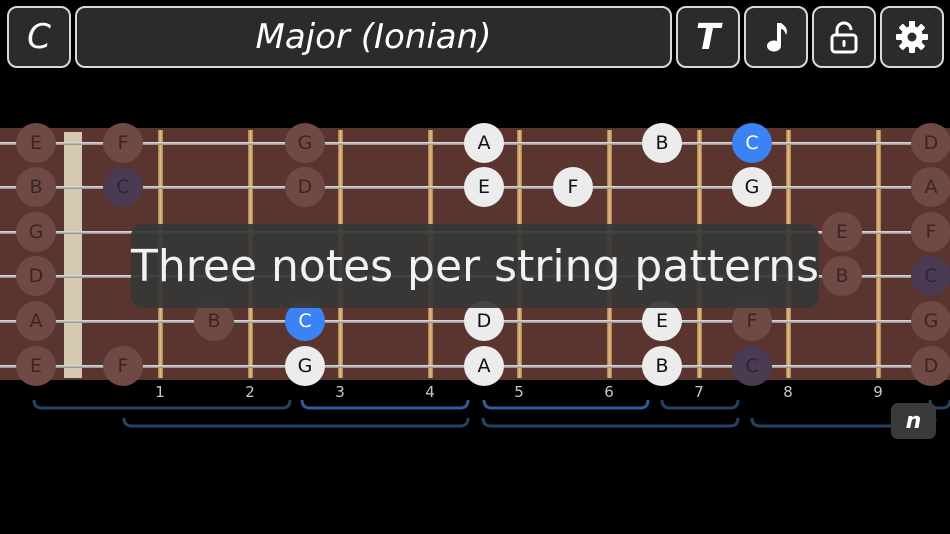 The image size is (950, 534). Describe the element at coordinates (36, 276) in the screenshot. I see `open-string-note: D` at that location.